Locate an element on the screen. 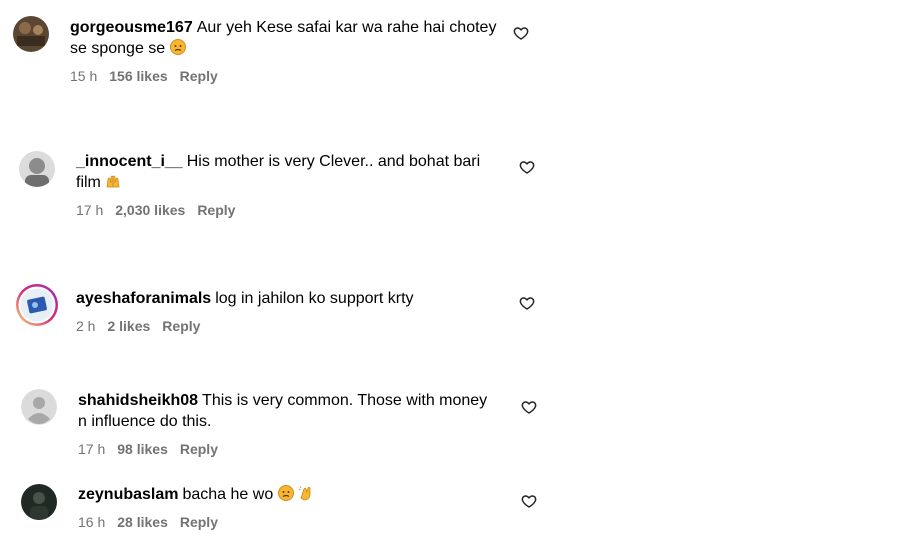 The image size is (898, 536). raised-hands-emoji-icon is located at coordinates (113, 184).